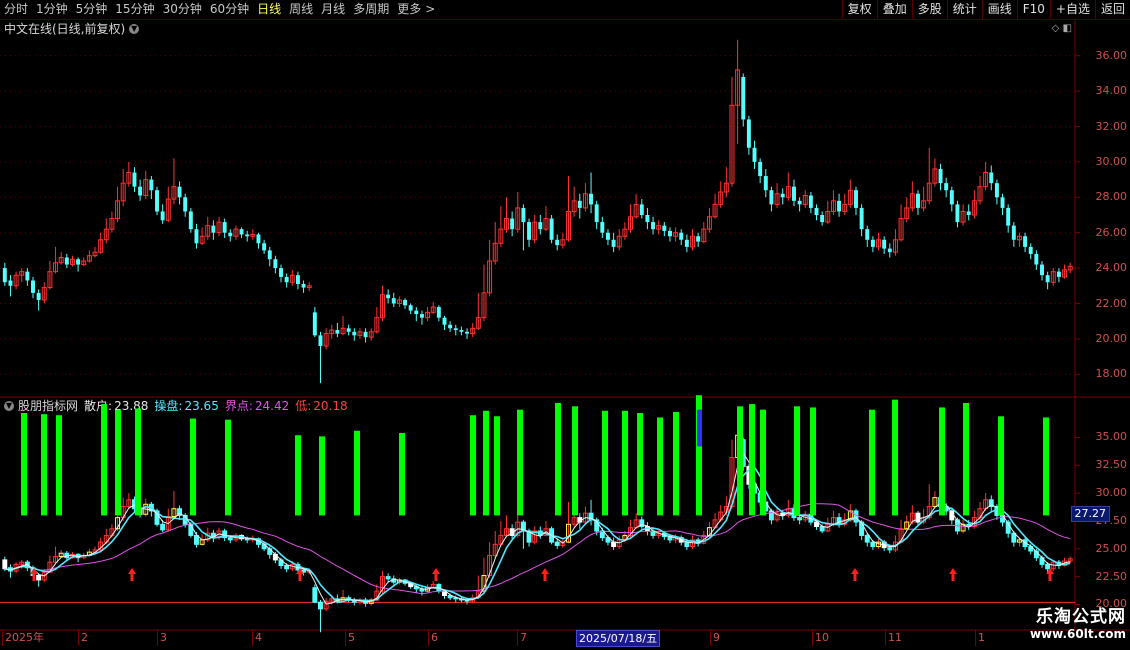 The height and width of the screenshot is (650, 1130). I want to click on price-tick-label: 18.00, so click(1111, 374).